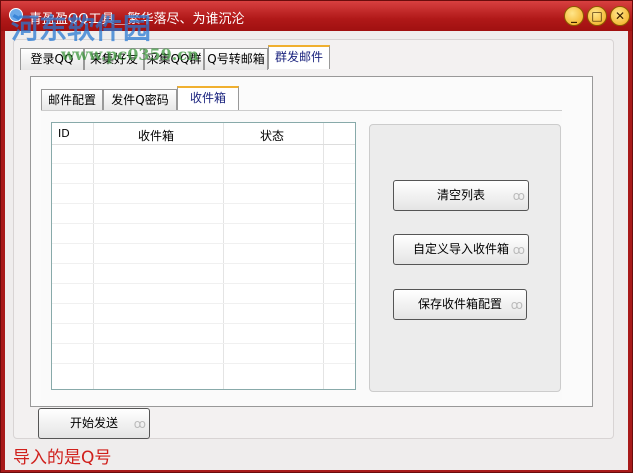 This screenshot has height=473, width=633. Describe the element at coordinates (620, 16) in the screenshot. I see `close-button: ✕` at that location.